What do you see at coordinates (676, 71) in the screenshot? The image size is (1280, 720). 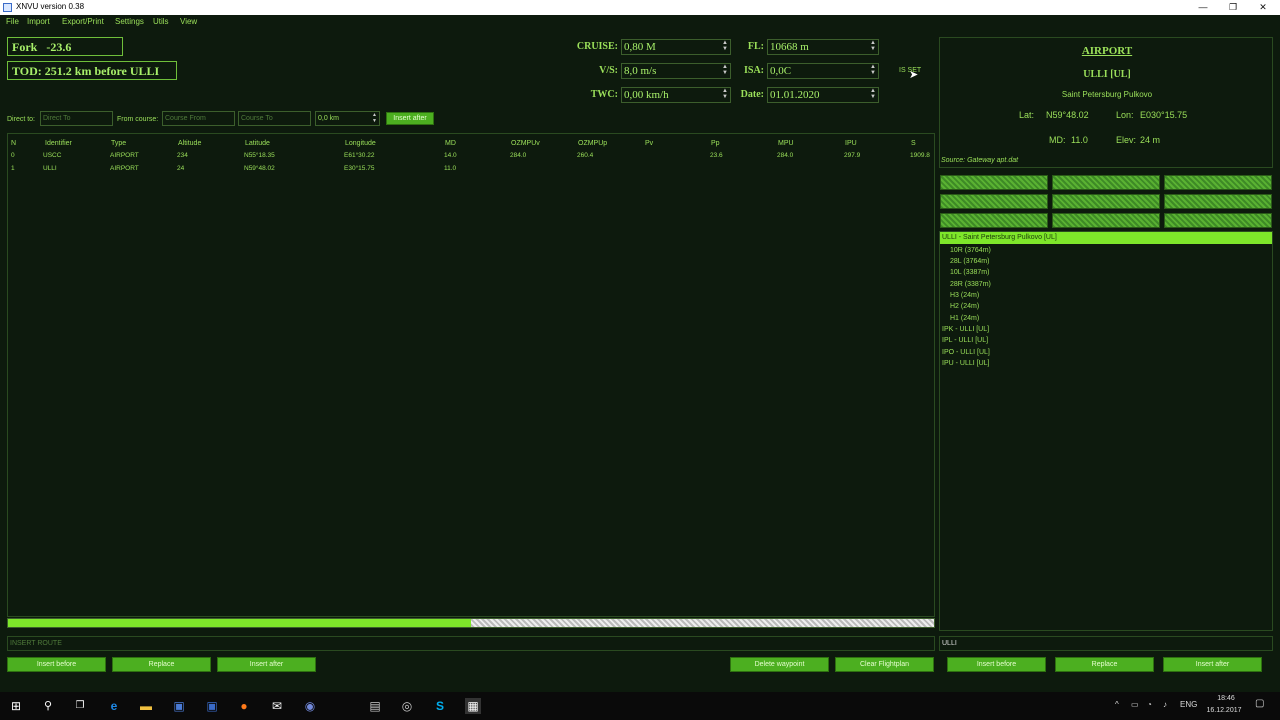 I see `vs-field: 8,0 m/s ▲ ▼` at bounding box center [676, 71].